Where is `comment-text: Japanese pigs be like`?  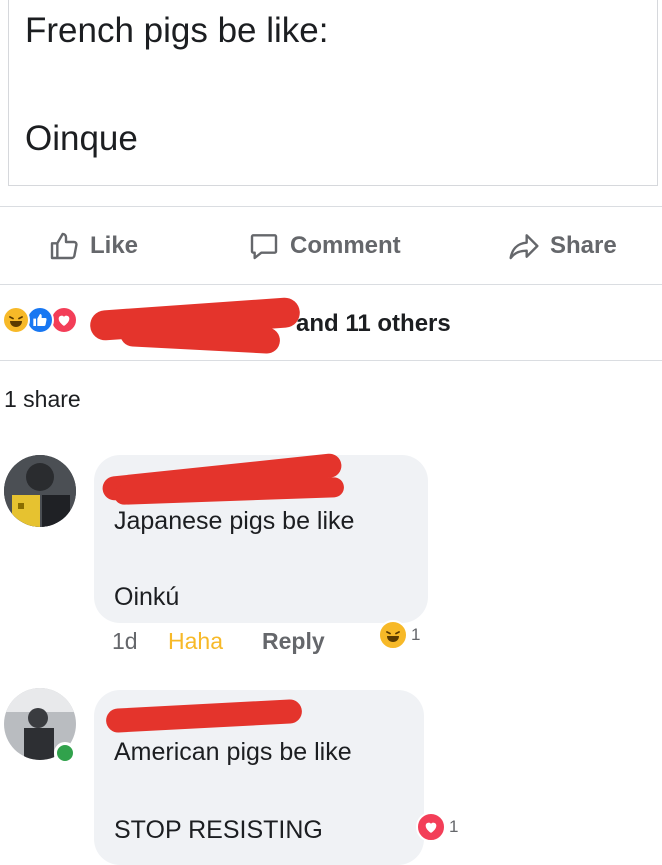
comment-text: Japanese pigs be like is located at coordinates (234, 521).